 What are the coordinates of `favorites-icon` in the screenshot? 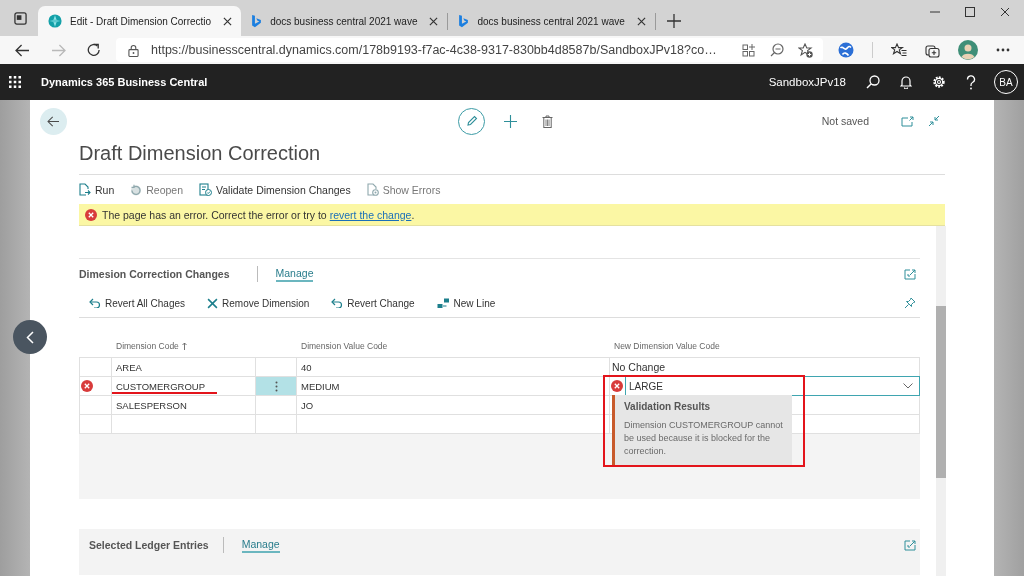 It's located at (899, 50).